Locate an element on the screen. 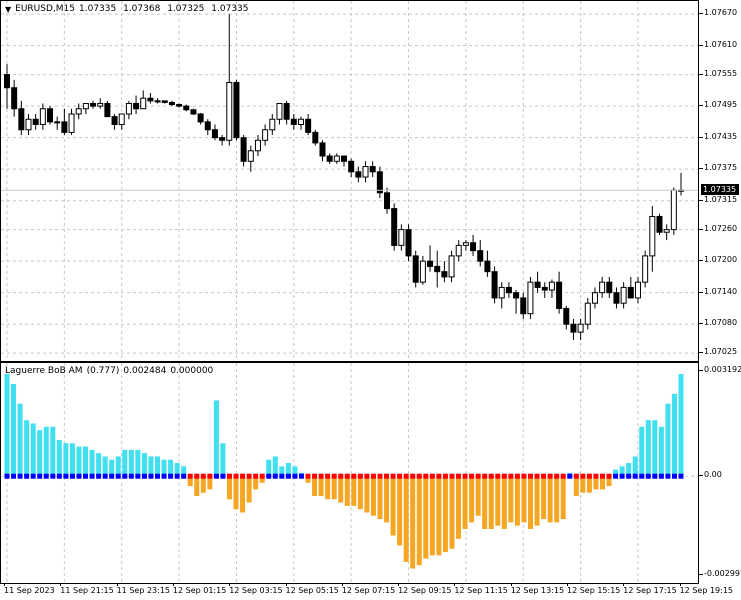 This screenshot has height=600, width=741. time-tick-label: 12 Sep 01:15 is located at coordinates (199, 589).